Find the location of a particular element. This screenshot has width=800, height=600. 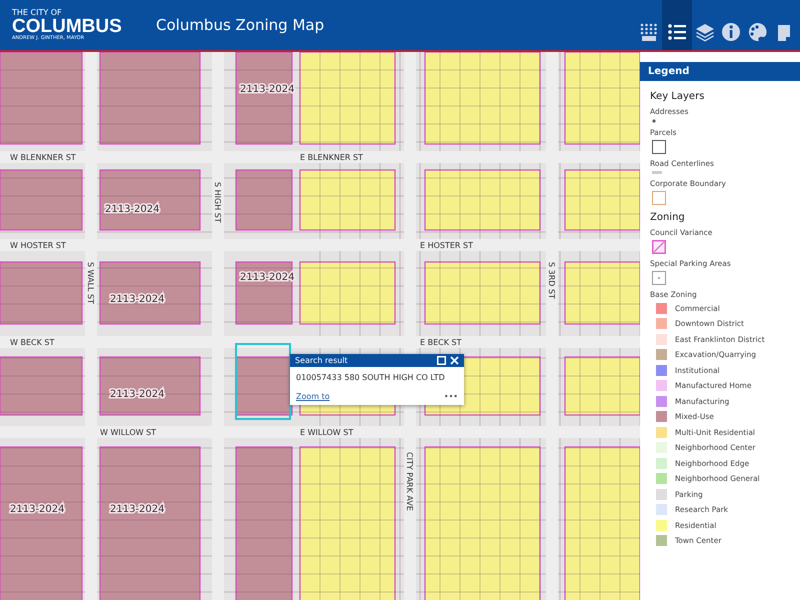

close-icon is located at coordinates (454, 360).